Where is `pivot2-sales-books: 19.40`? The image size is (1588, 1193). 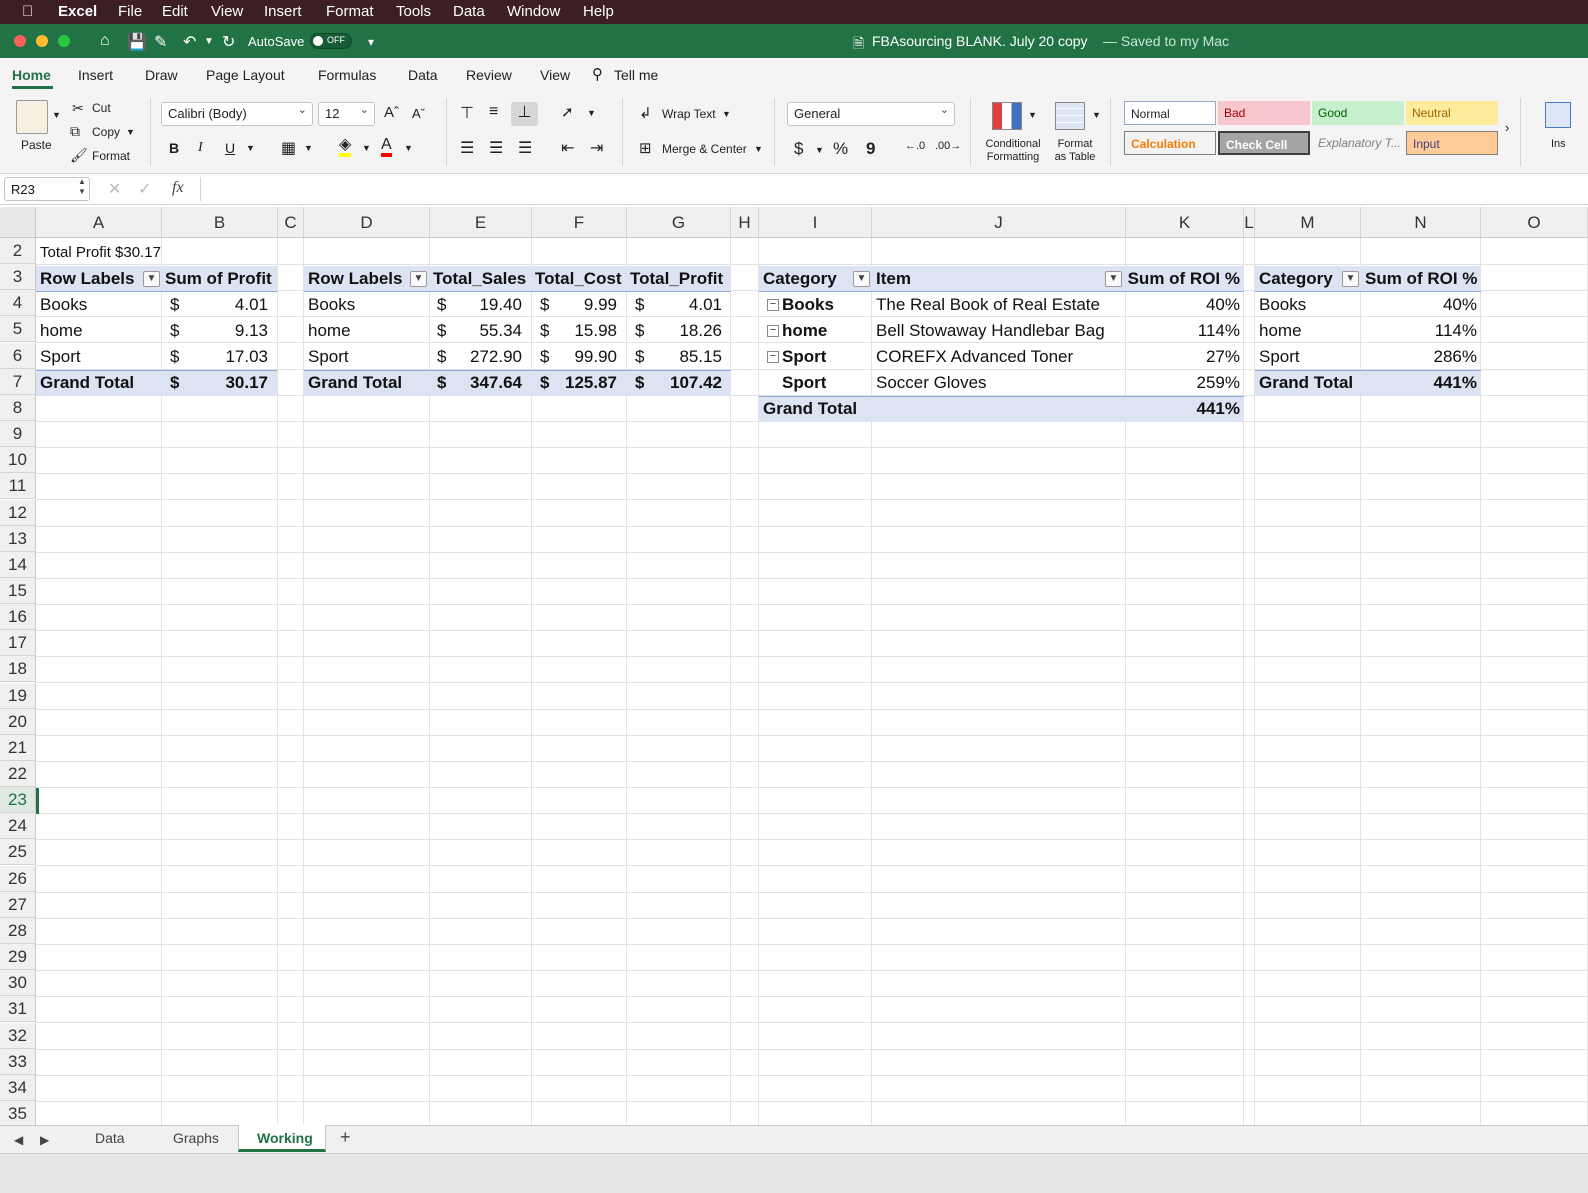
pivot2-sales-books: 19.40 is located at coordinates (488, 305).